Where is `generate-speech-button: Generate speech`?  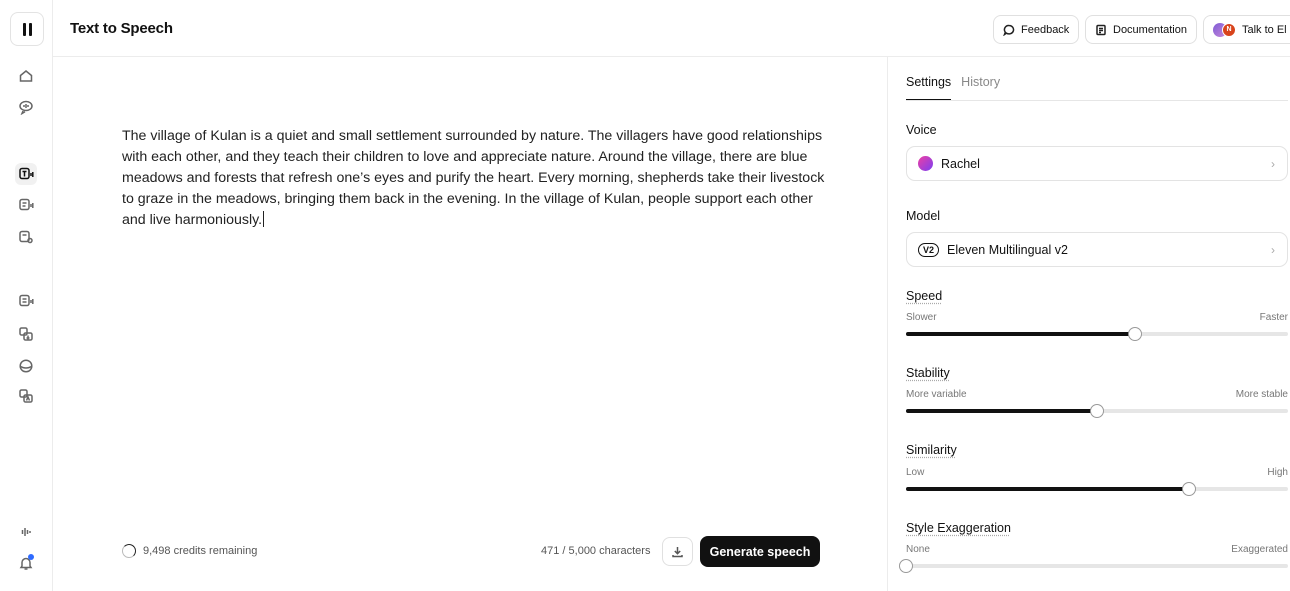 generate-speech-button: Generate speech is located at coordinates (760, 551).